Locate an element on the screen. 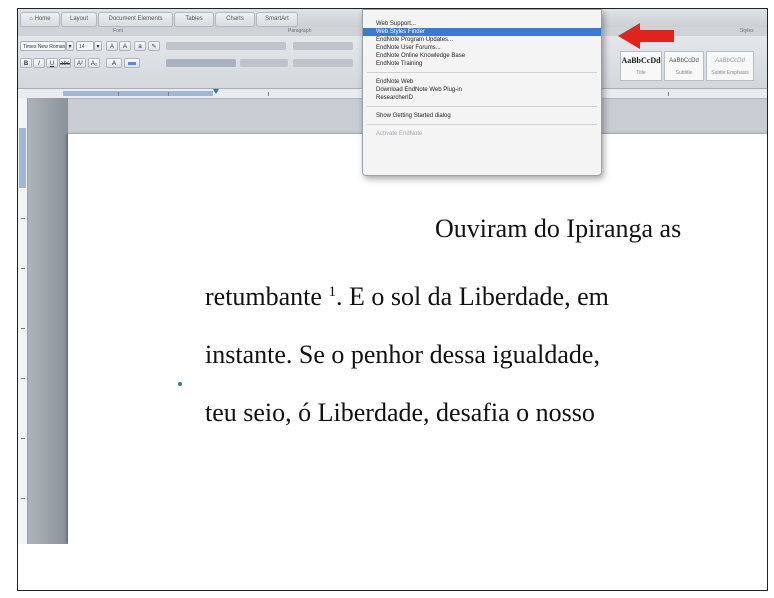  strikethrough-button: abc is located at coordinates (65, 63).